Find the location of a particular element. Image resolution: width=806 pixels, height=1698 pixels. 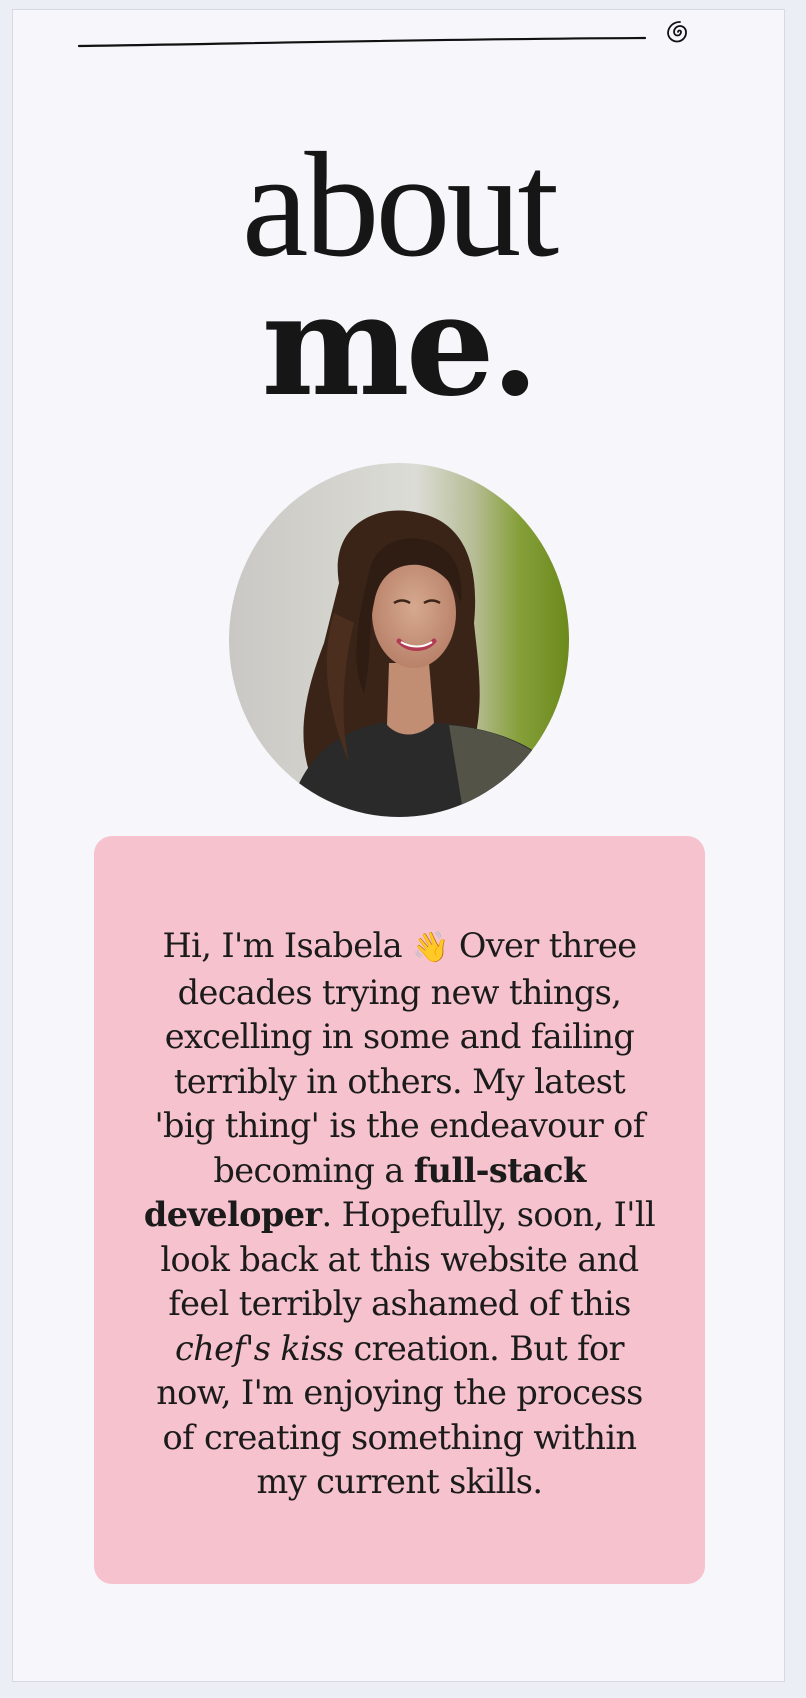

bio-italic-highlight: chef's kiss is located at coordinates (259, 1348).